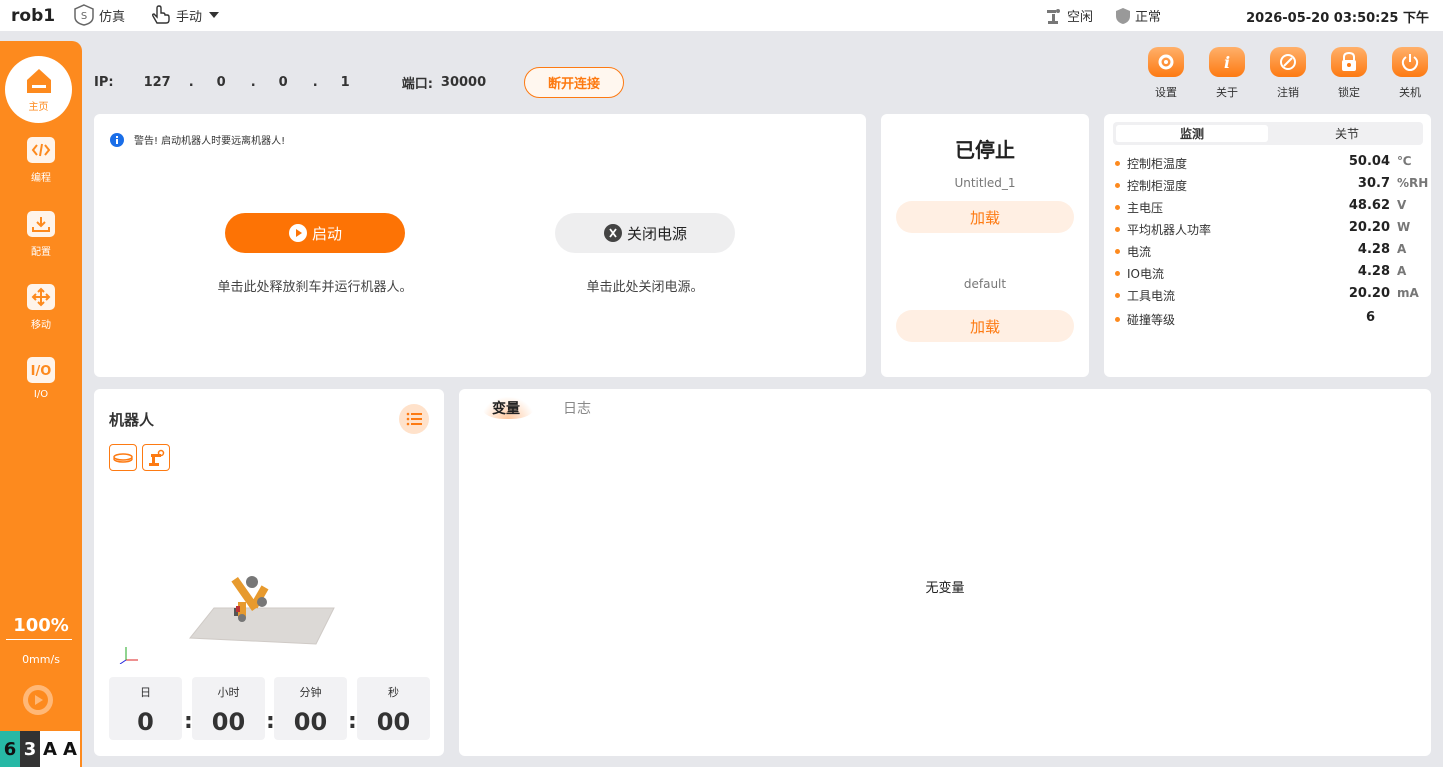 This screenshot has height=767, width=1443. What do you see at coordinates (345, 82) in the screenshot?
I see `ip-part-4: 1` at bounding box center [345, 82].